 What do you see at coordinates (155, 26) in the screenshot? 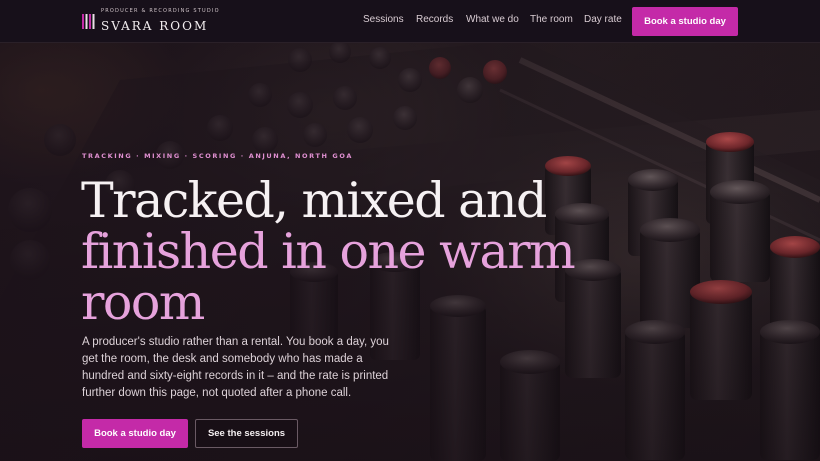
I see `brand-name: SVARA ROOM` at bounding box center [155, 26].